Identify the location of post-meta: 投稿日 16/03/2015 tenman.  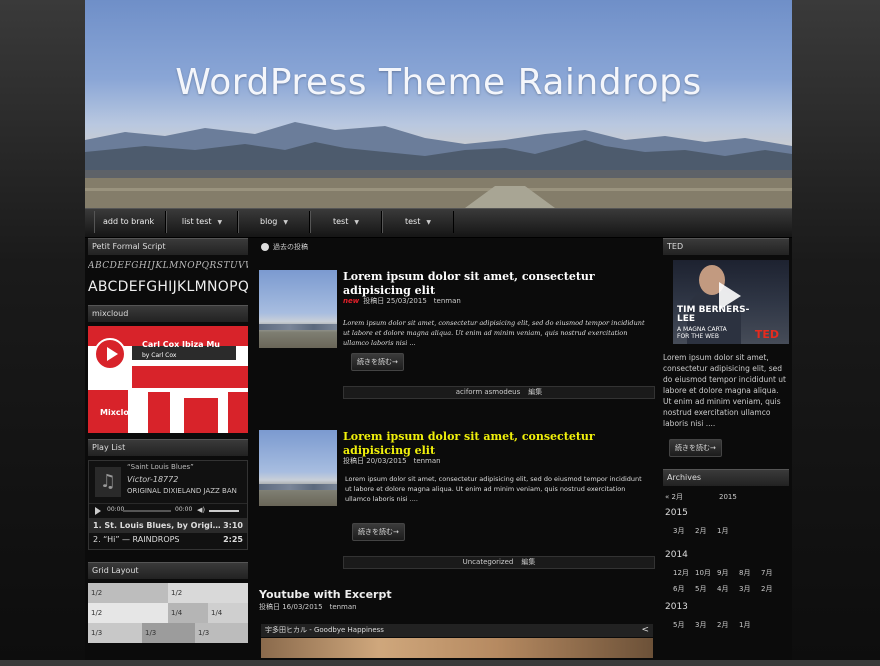
(308, 607).